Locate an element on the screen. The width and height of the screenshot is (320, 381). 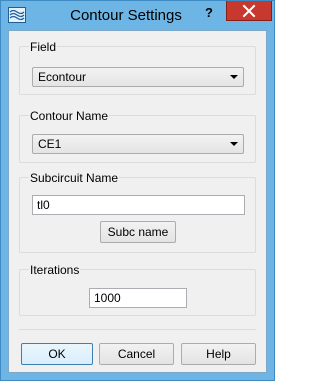
contour-name-dropdown-value: CE1 is located at coordinates (50, 144).